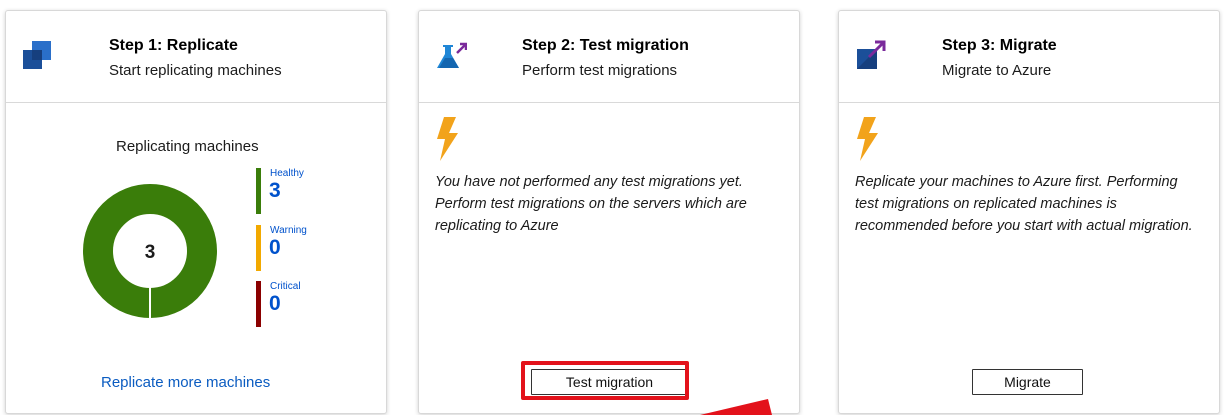 The width and height of the screenshot is (1225, 415). Describe the element at coordinates (871, 54) in the screenshot. I see `migrate-icon` at that location.